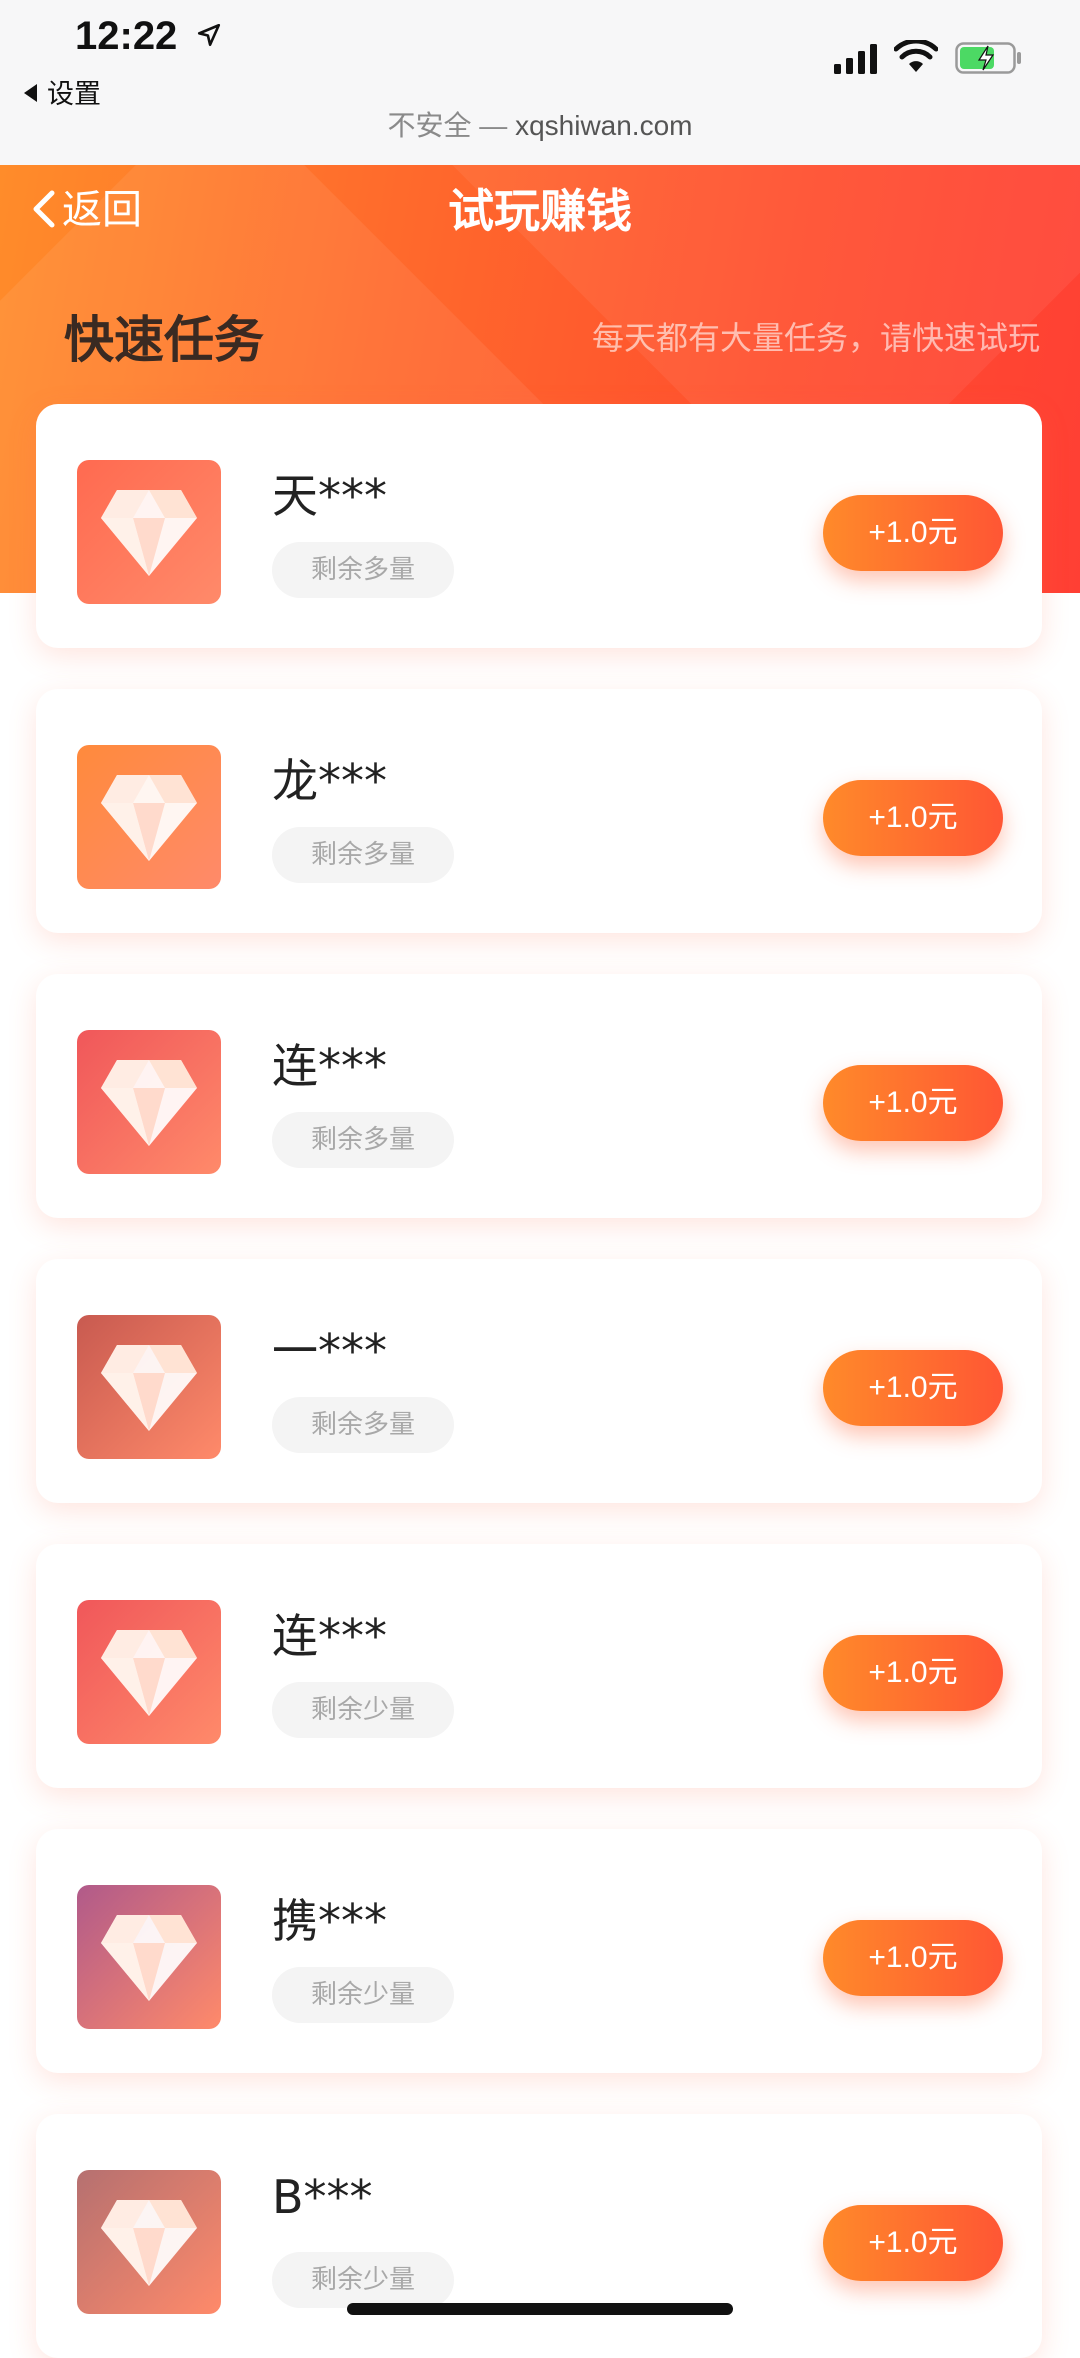 The width and height of the screenshot is (1080, 2358). Describe the element at coordinates (329, 496) in the screenshot. I see `task-name: 天***` at that location.